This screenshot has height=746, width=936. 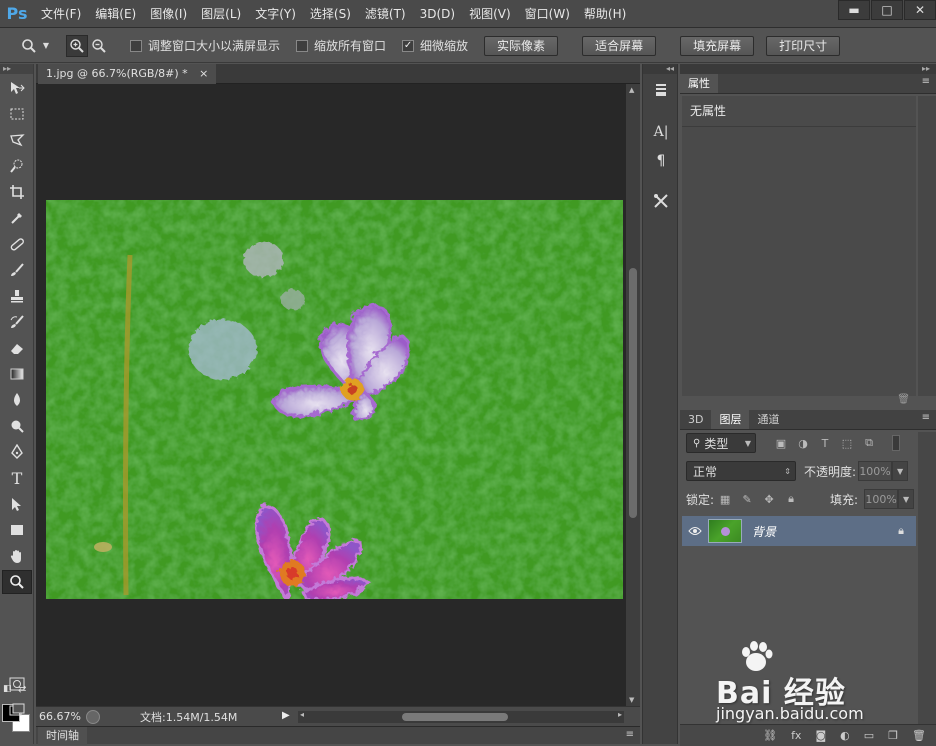 I want to click on dock-collapse-icon: ◂◂, so click(x=660, y=69).